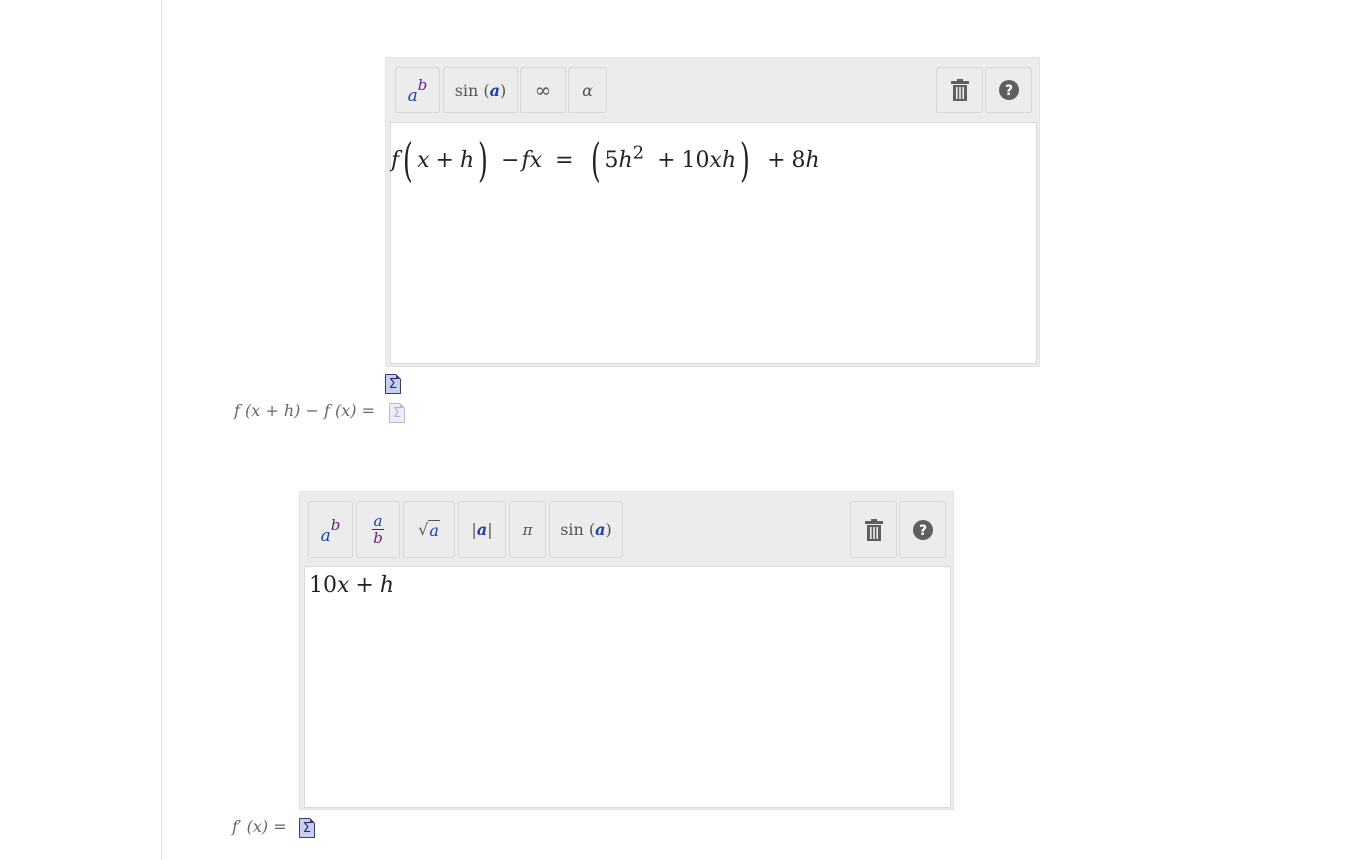 This screenshot has height=860, width=1353. Describe the element at coordinates (627, 687) in the screenshot. I see `editor-2-input: 10x + h` at that location.